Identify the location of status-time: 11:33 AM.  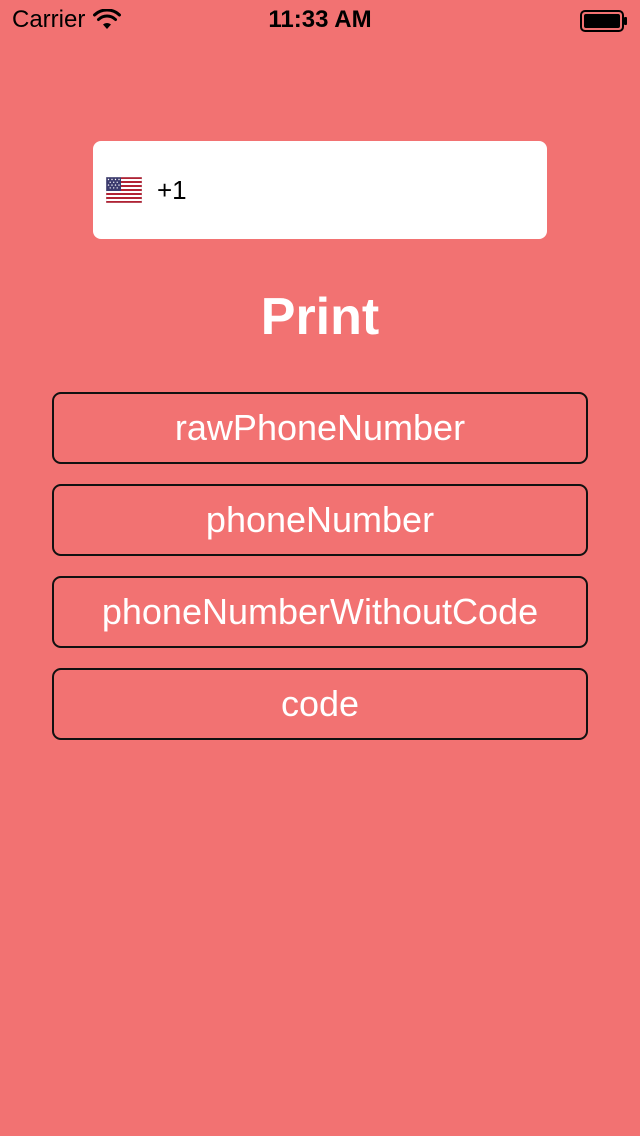
(320, 19).